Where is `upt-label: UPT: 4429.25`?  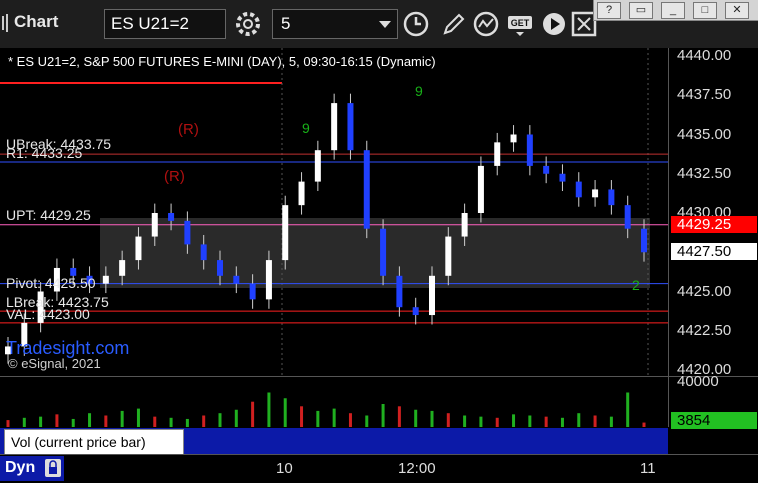 upt-label: UPT: 4429.25 is located at coordinates (48, 215).